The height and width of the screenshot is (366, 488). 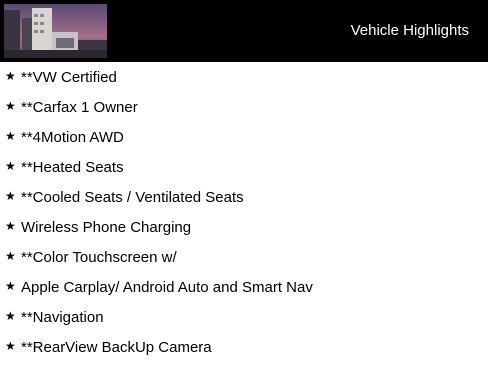 I want to click on highlight-label: **Heated Seats, so click(x=72, y=167).